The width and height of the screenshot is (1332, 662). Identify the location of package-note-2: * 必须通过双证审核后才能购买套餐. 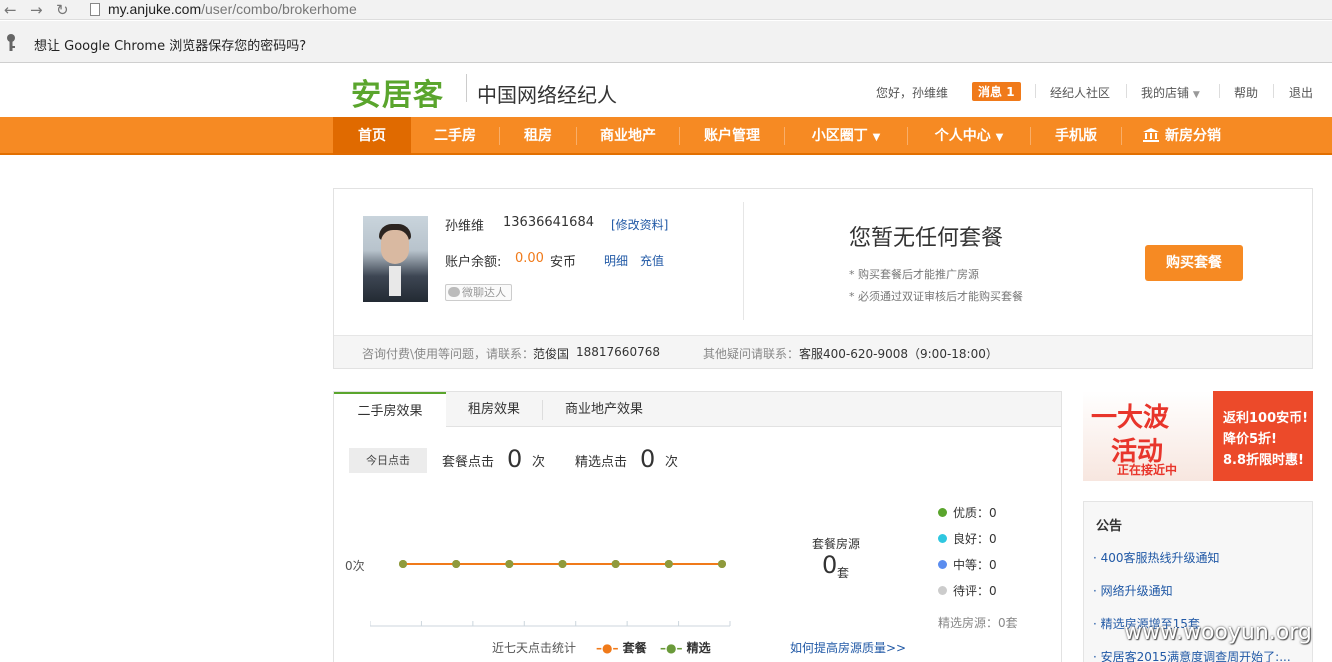
(936, 296).